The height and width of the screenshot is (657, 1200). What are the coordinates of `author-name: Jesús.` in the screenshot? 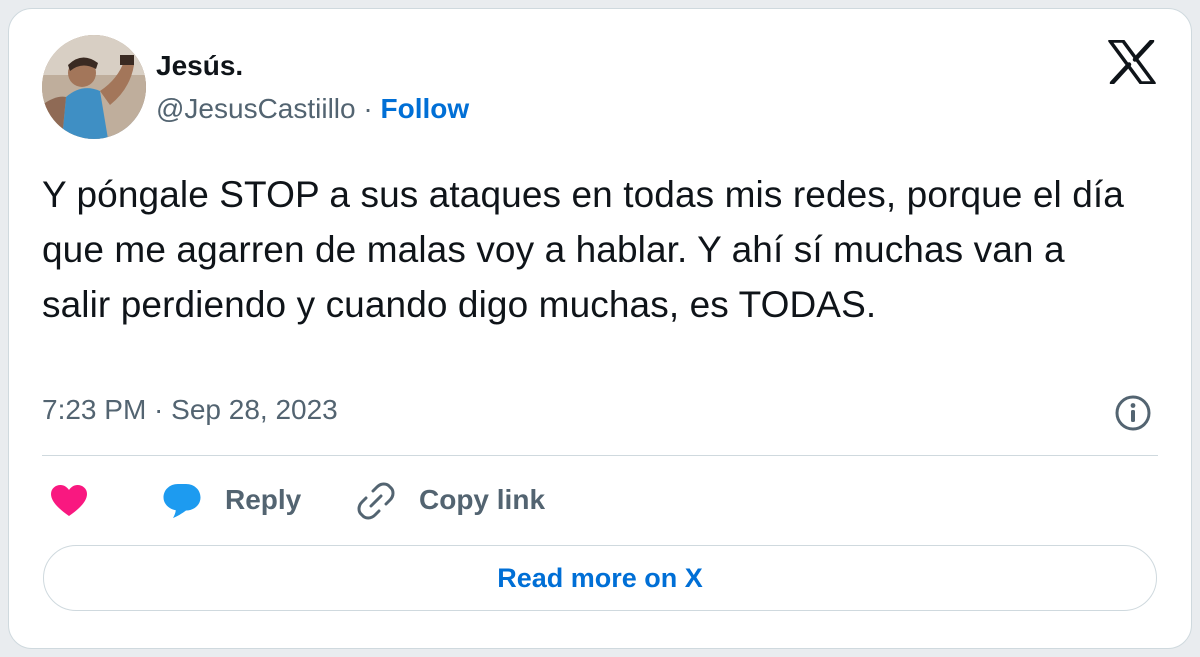 It's located at (199, 66).